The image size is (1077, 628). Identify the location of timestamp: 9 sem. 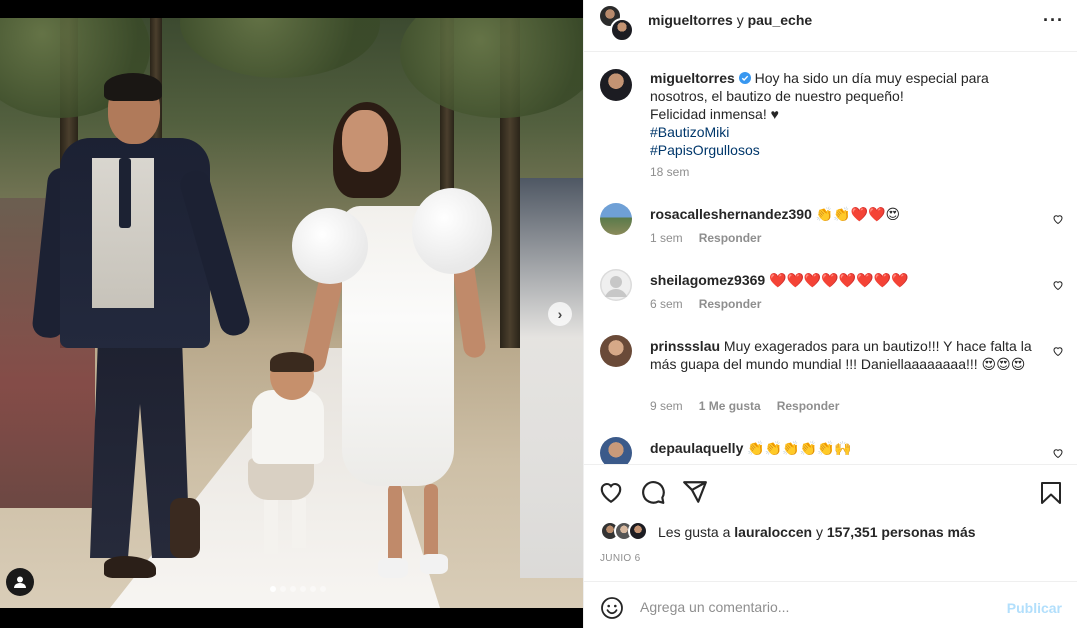
(666, 406).